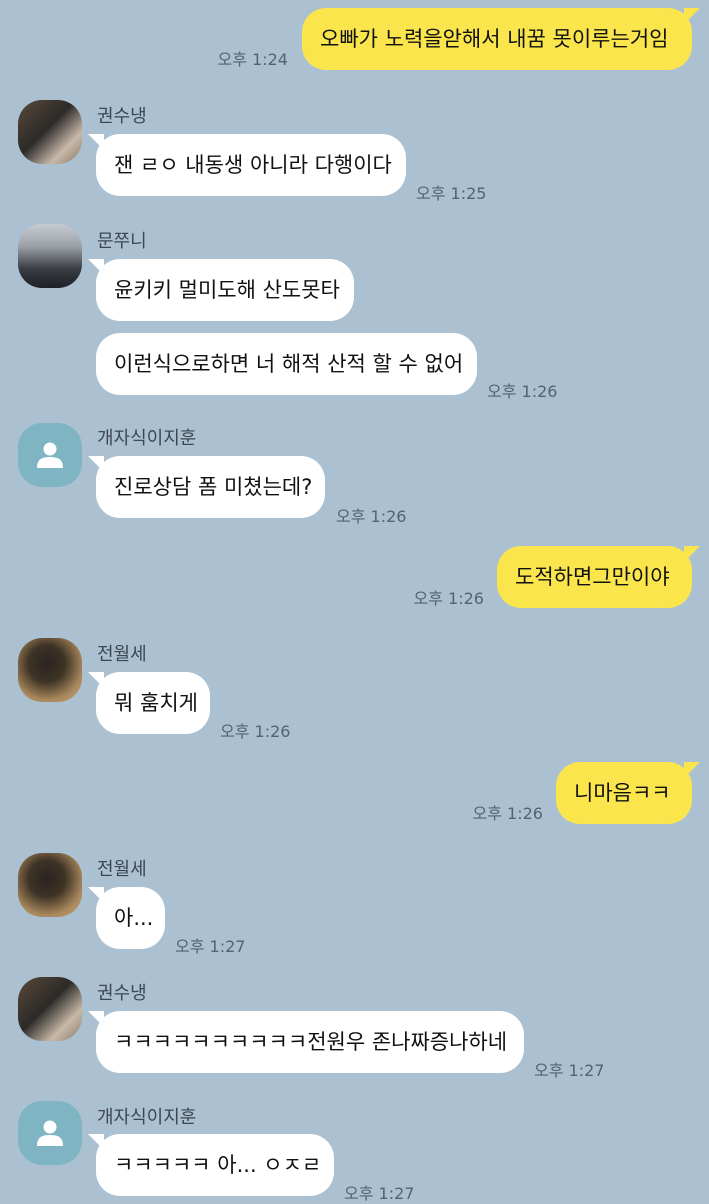 Image resolution: width=709 pixels, height=1204 pixels. I want to click on message-bubble: 이런식으로하면 너 해적 산적 할 수 없어, so click(286, 364).